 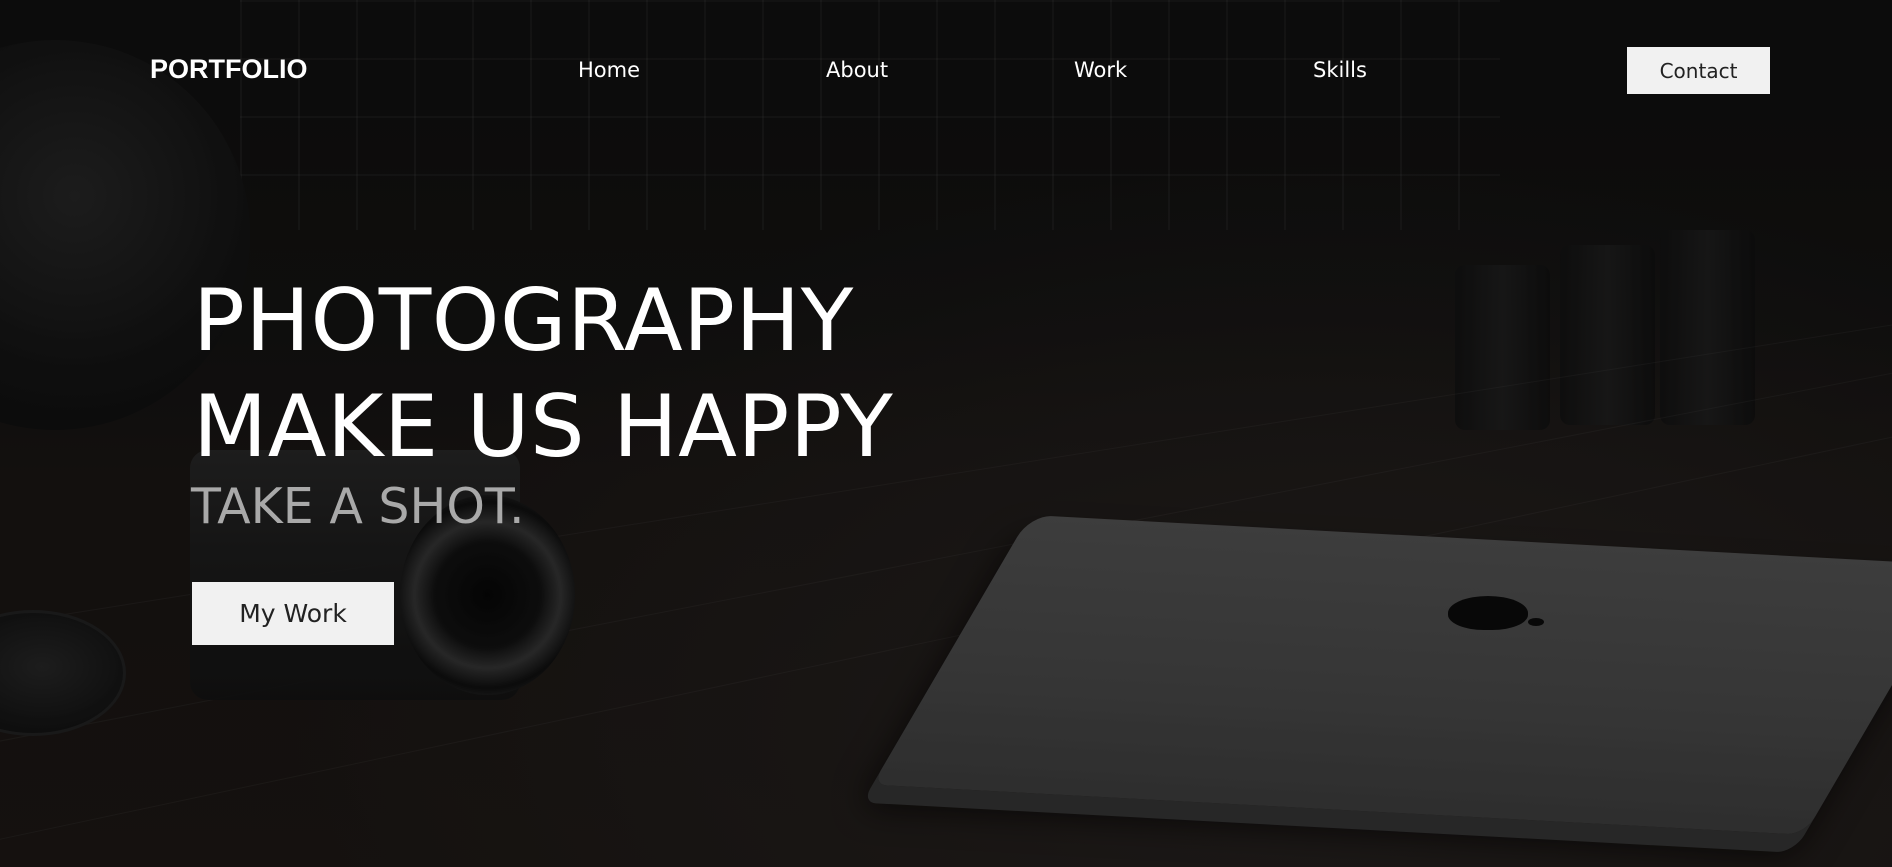 I want to click on contact-button: Contact, so click(x=1698, y=70).